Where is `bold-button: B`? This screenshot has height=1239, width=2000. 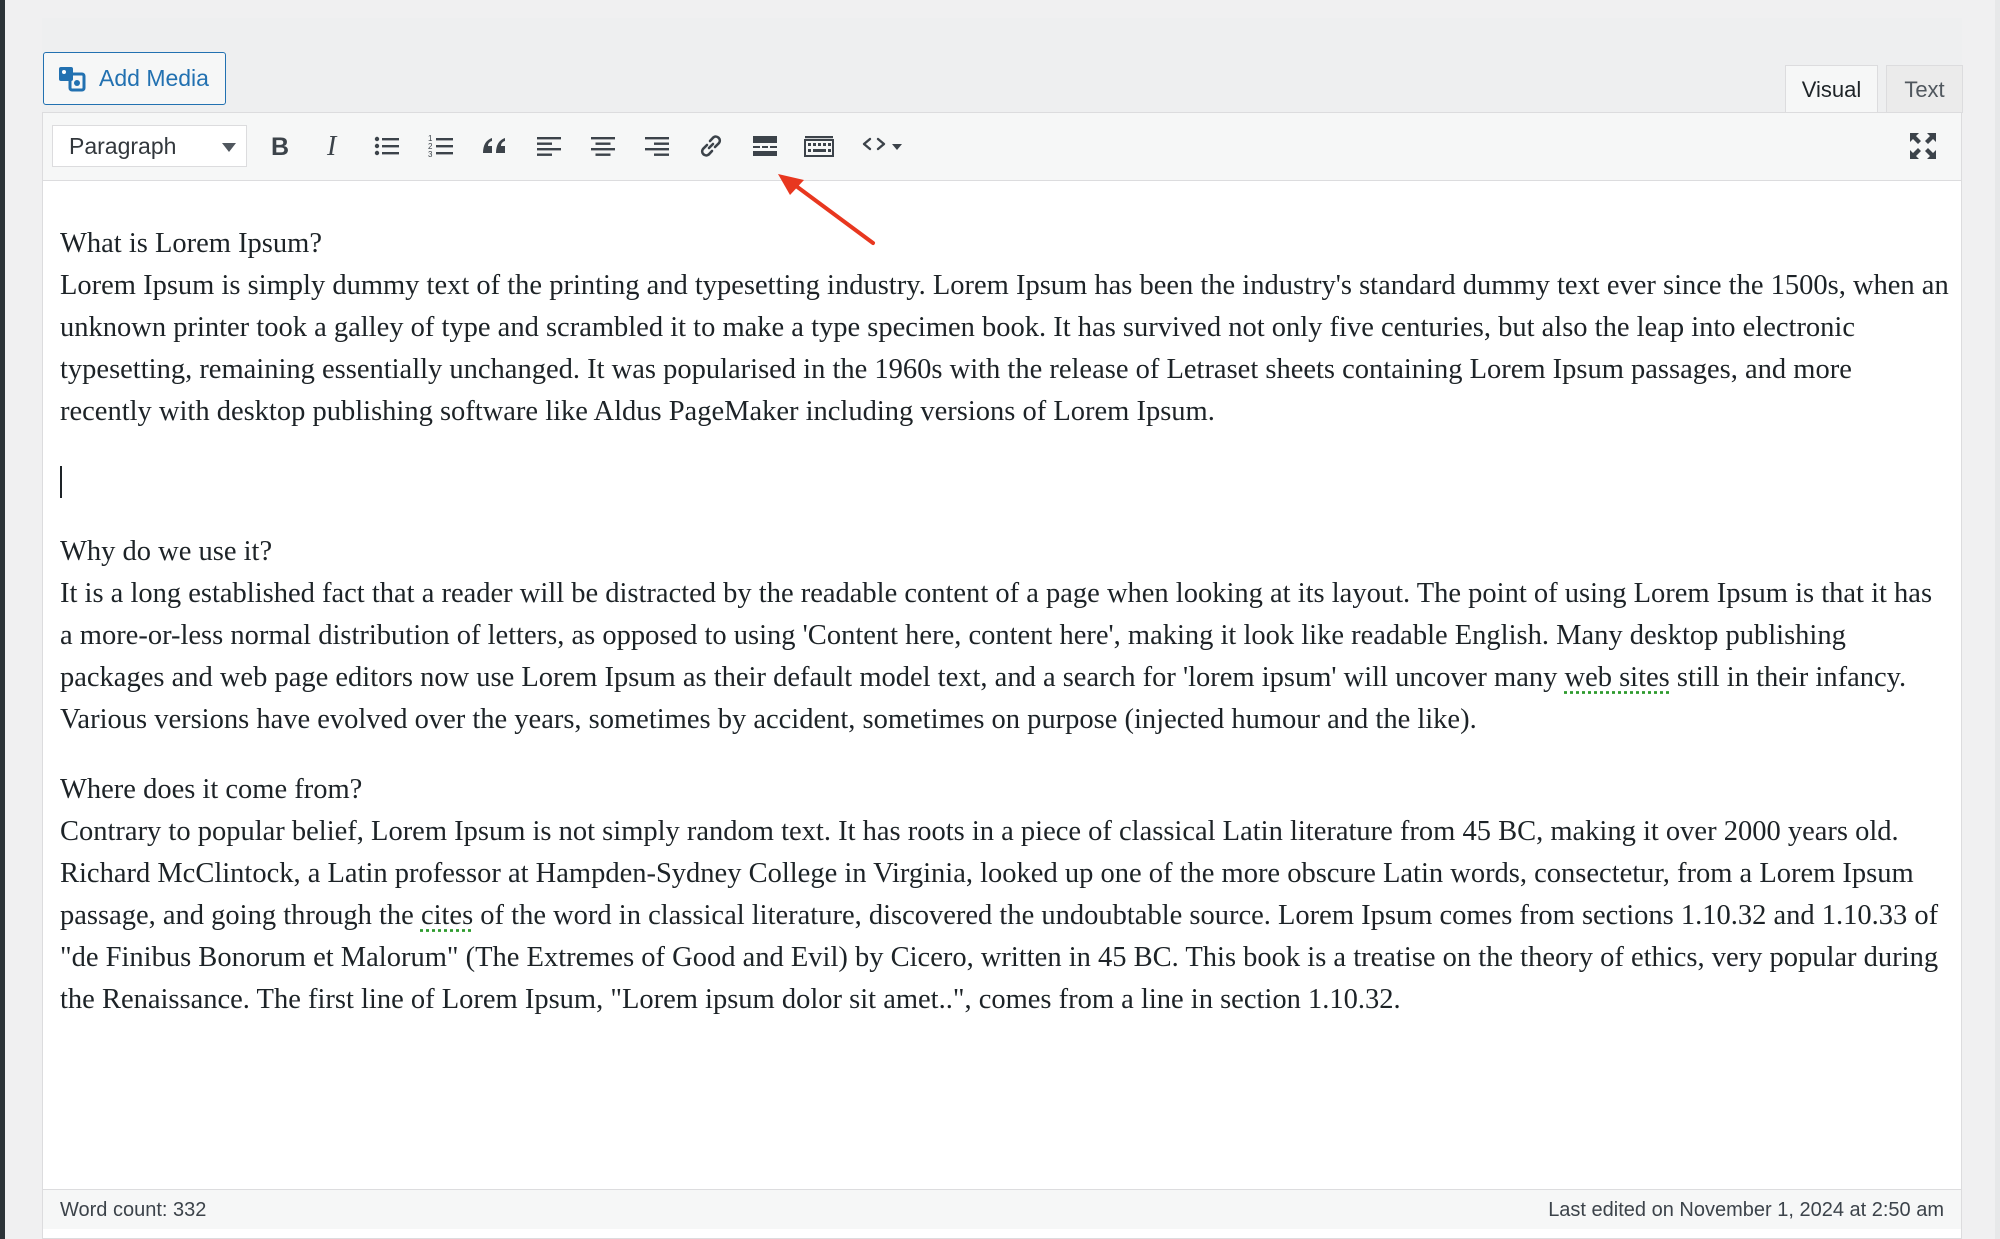
bold-button: B is located at coordinates (279, 146).